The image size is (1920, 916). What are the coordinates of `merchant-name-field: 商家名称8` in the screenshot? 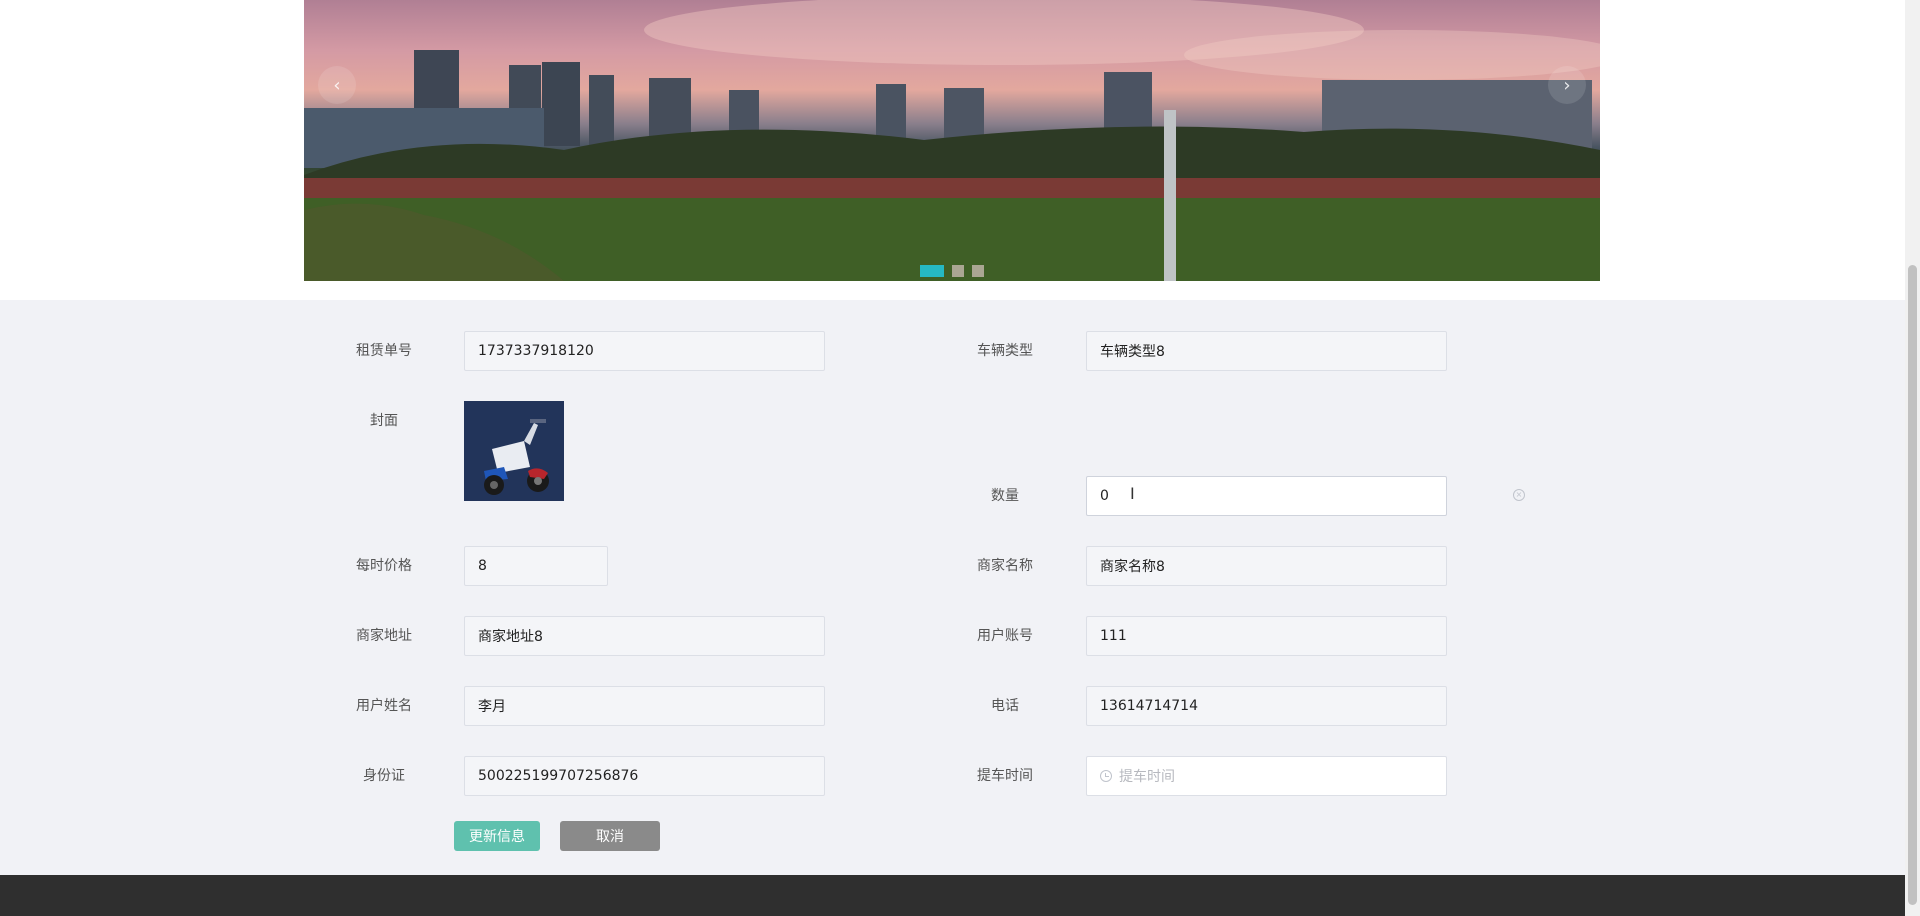 It's located at (1266, 566).